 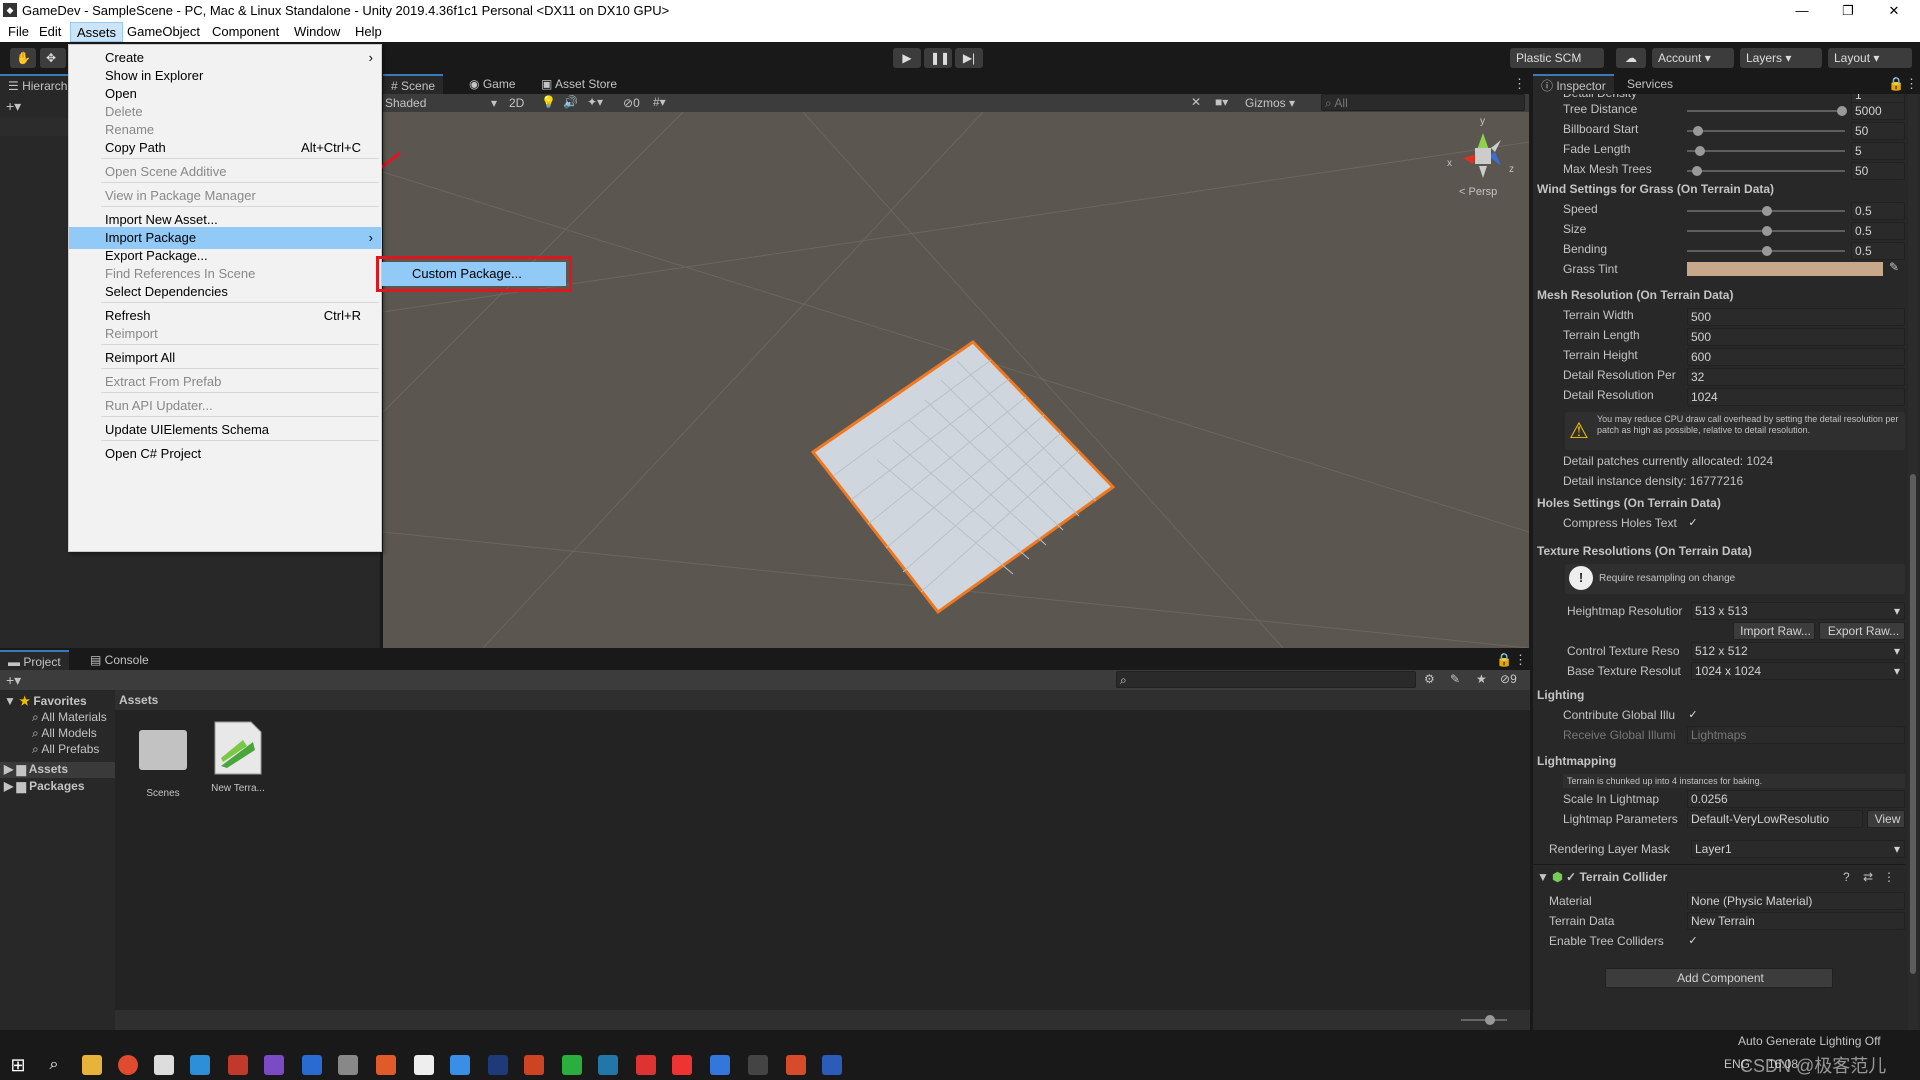 What do you see at coordinates (1796, 397) in the screenshot?
I see `mesh-row-4-value: 1024` at bounding box center [1796, 397].